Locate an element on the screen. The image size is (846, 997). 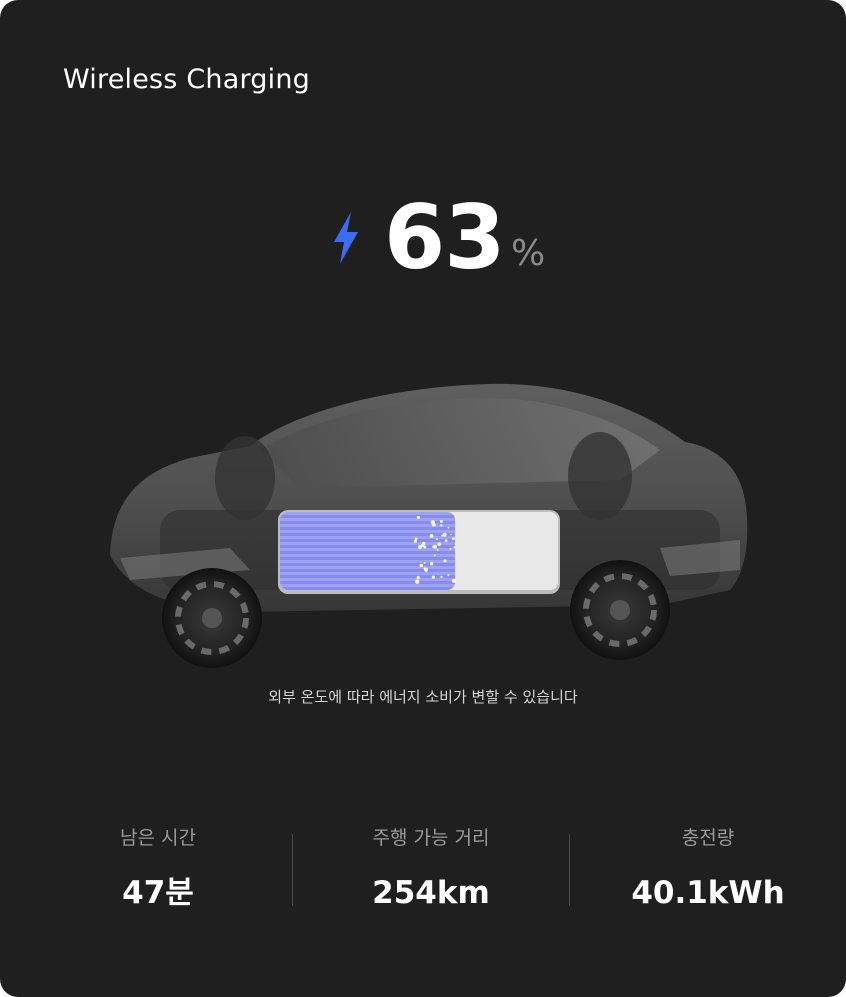
stat-label: 충전량 is located at coordinates (708, 838).